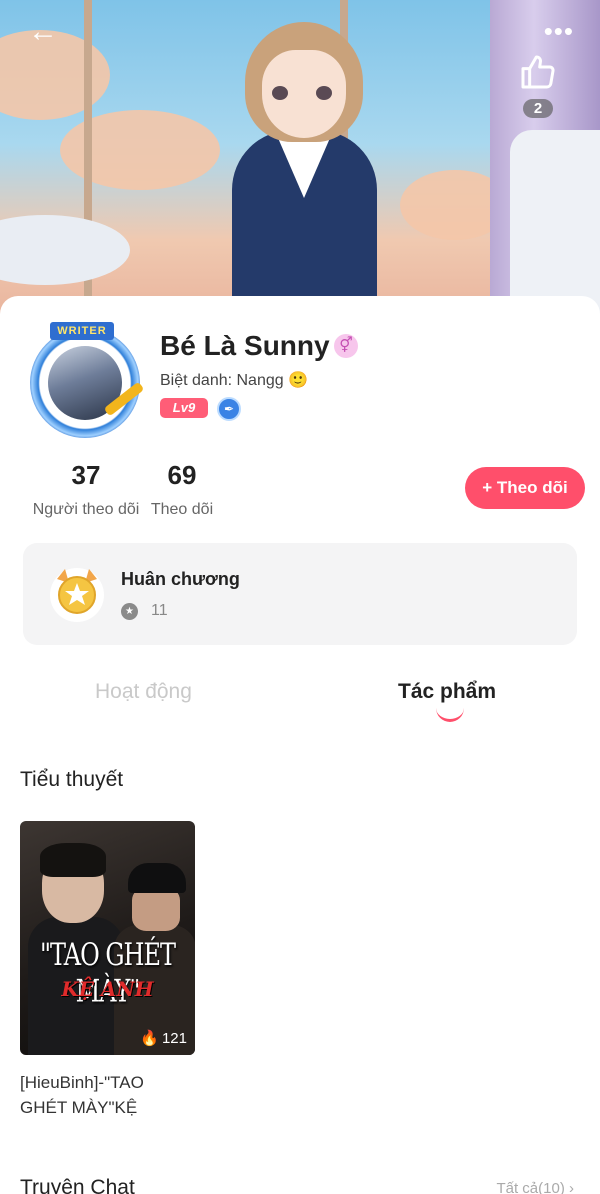  I want to click on table, so click(65, 250).